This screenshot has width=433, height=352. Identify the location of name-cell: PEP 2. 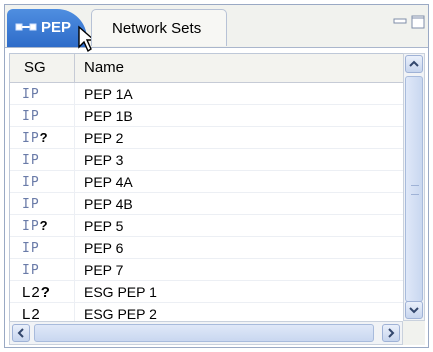
(104, 138).